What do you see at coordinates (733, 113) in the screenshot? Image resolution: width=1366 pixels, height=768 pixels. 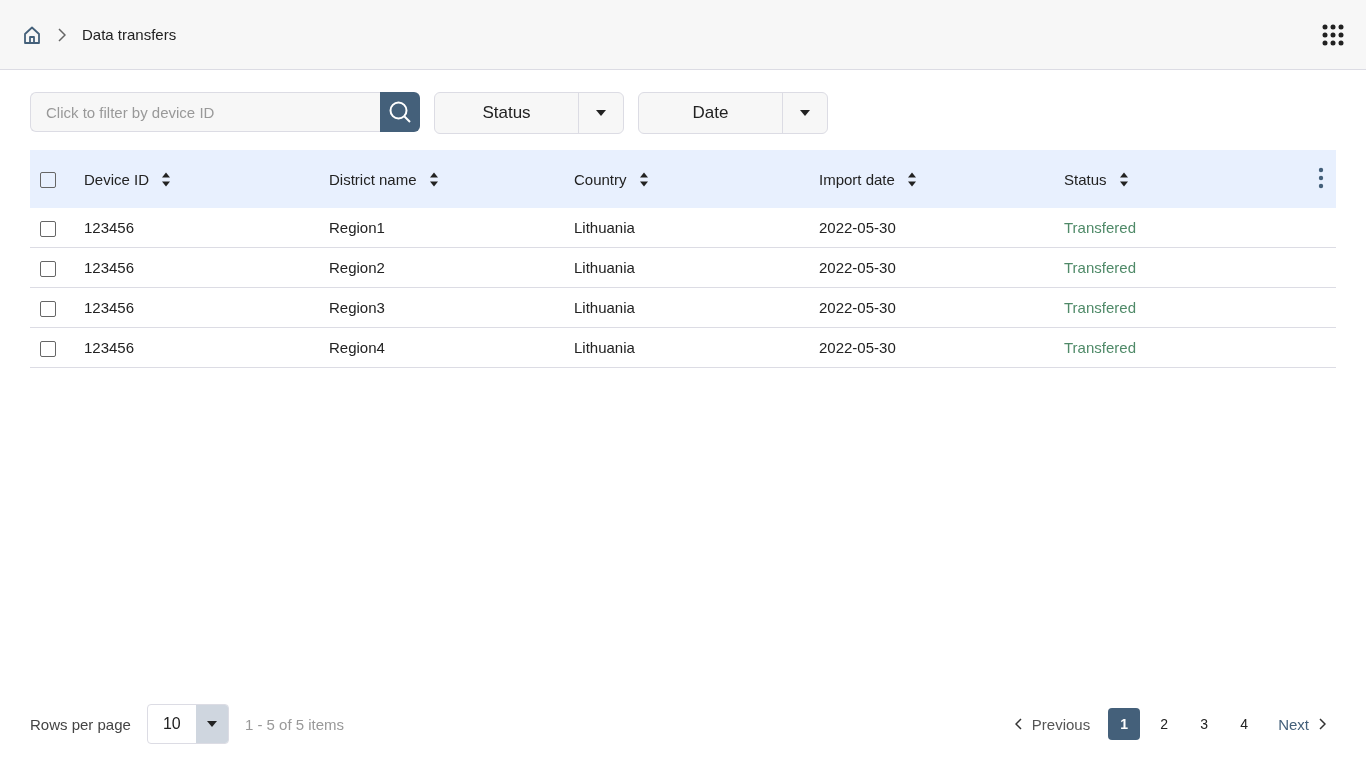 I see `filter-dropdown: Date` at bounding box center [733, 113].